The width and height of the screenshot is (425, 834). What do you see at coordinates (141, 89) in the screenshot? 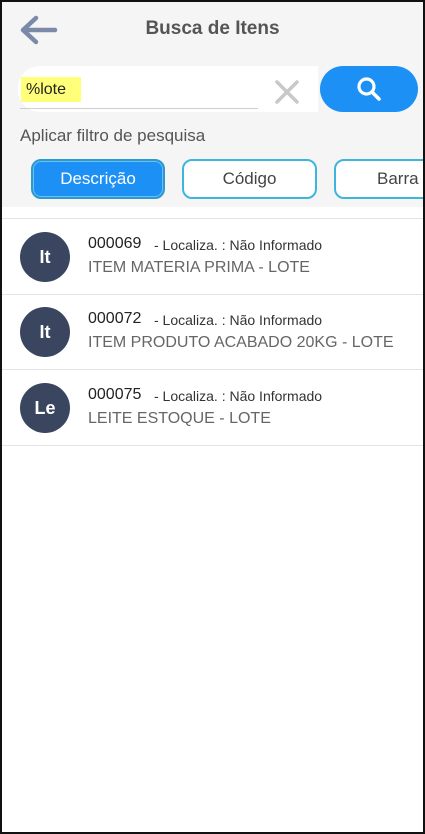
I see `search-input` at bounding box center [141, 89].